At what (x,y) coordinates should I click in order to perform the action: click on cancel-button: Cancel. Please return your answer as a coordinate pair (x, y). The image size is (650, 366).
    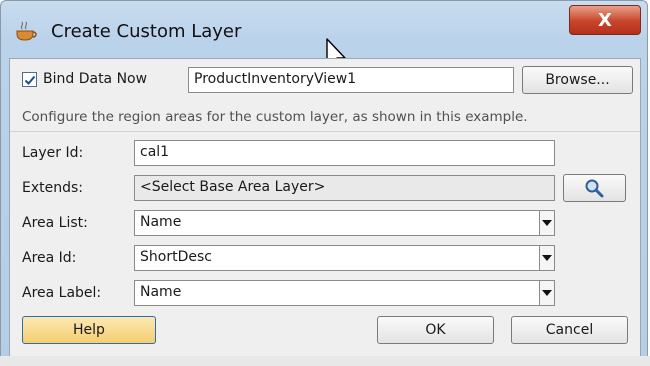
    Looking at the image, I should click on (569, 330).